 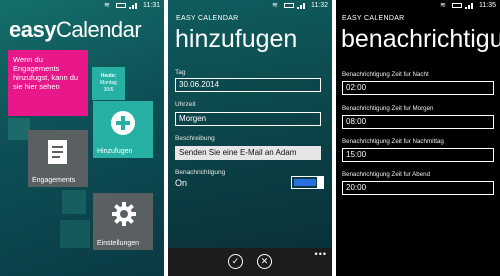 What do you see at coordinates (32, 29) in the screenshot?
I see `app-title-bold: easy` at bounding box center [32, 29].